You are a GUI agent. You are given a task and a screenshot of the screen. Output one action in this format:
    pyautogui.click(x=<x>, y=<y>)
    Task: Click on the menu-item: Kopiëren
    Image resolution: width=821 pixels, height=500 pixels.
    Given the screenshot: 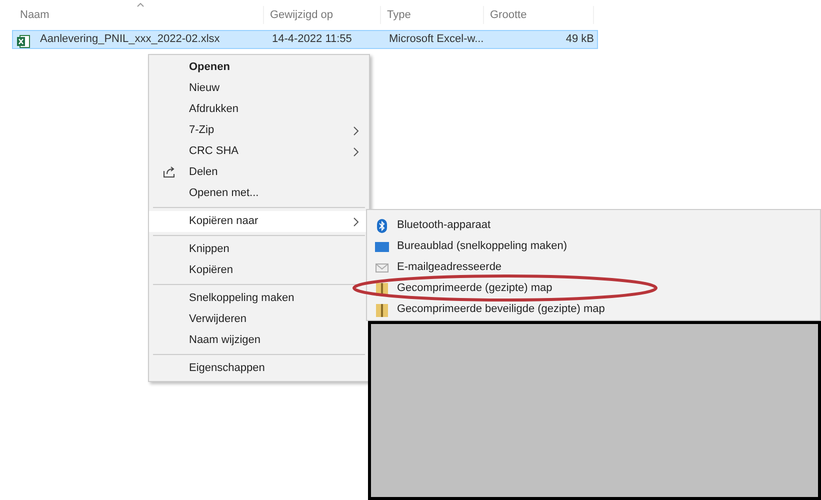 What is the action you would take?
    pyautogui.click(x=259, y=270)
    